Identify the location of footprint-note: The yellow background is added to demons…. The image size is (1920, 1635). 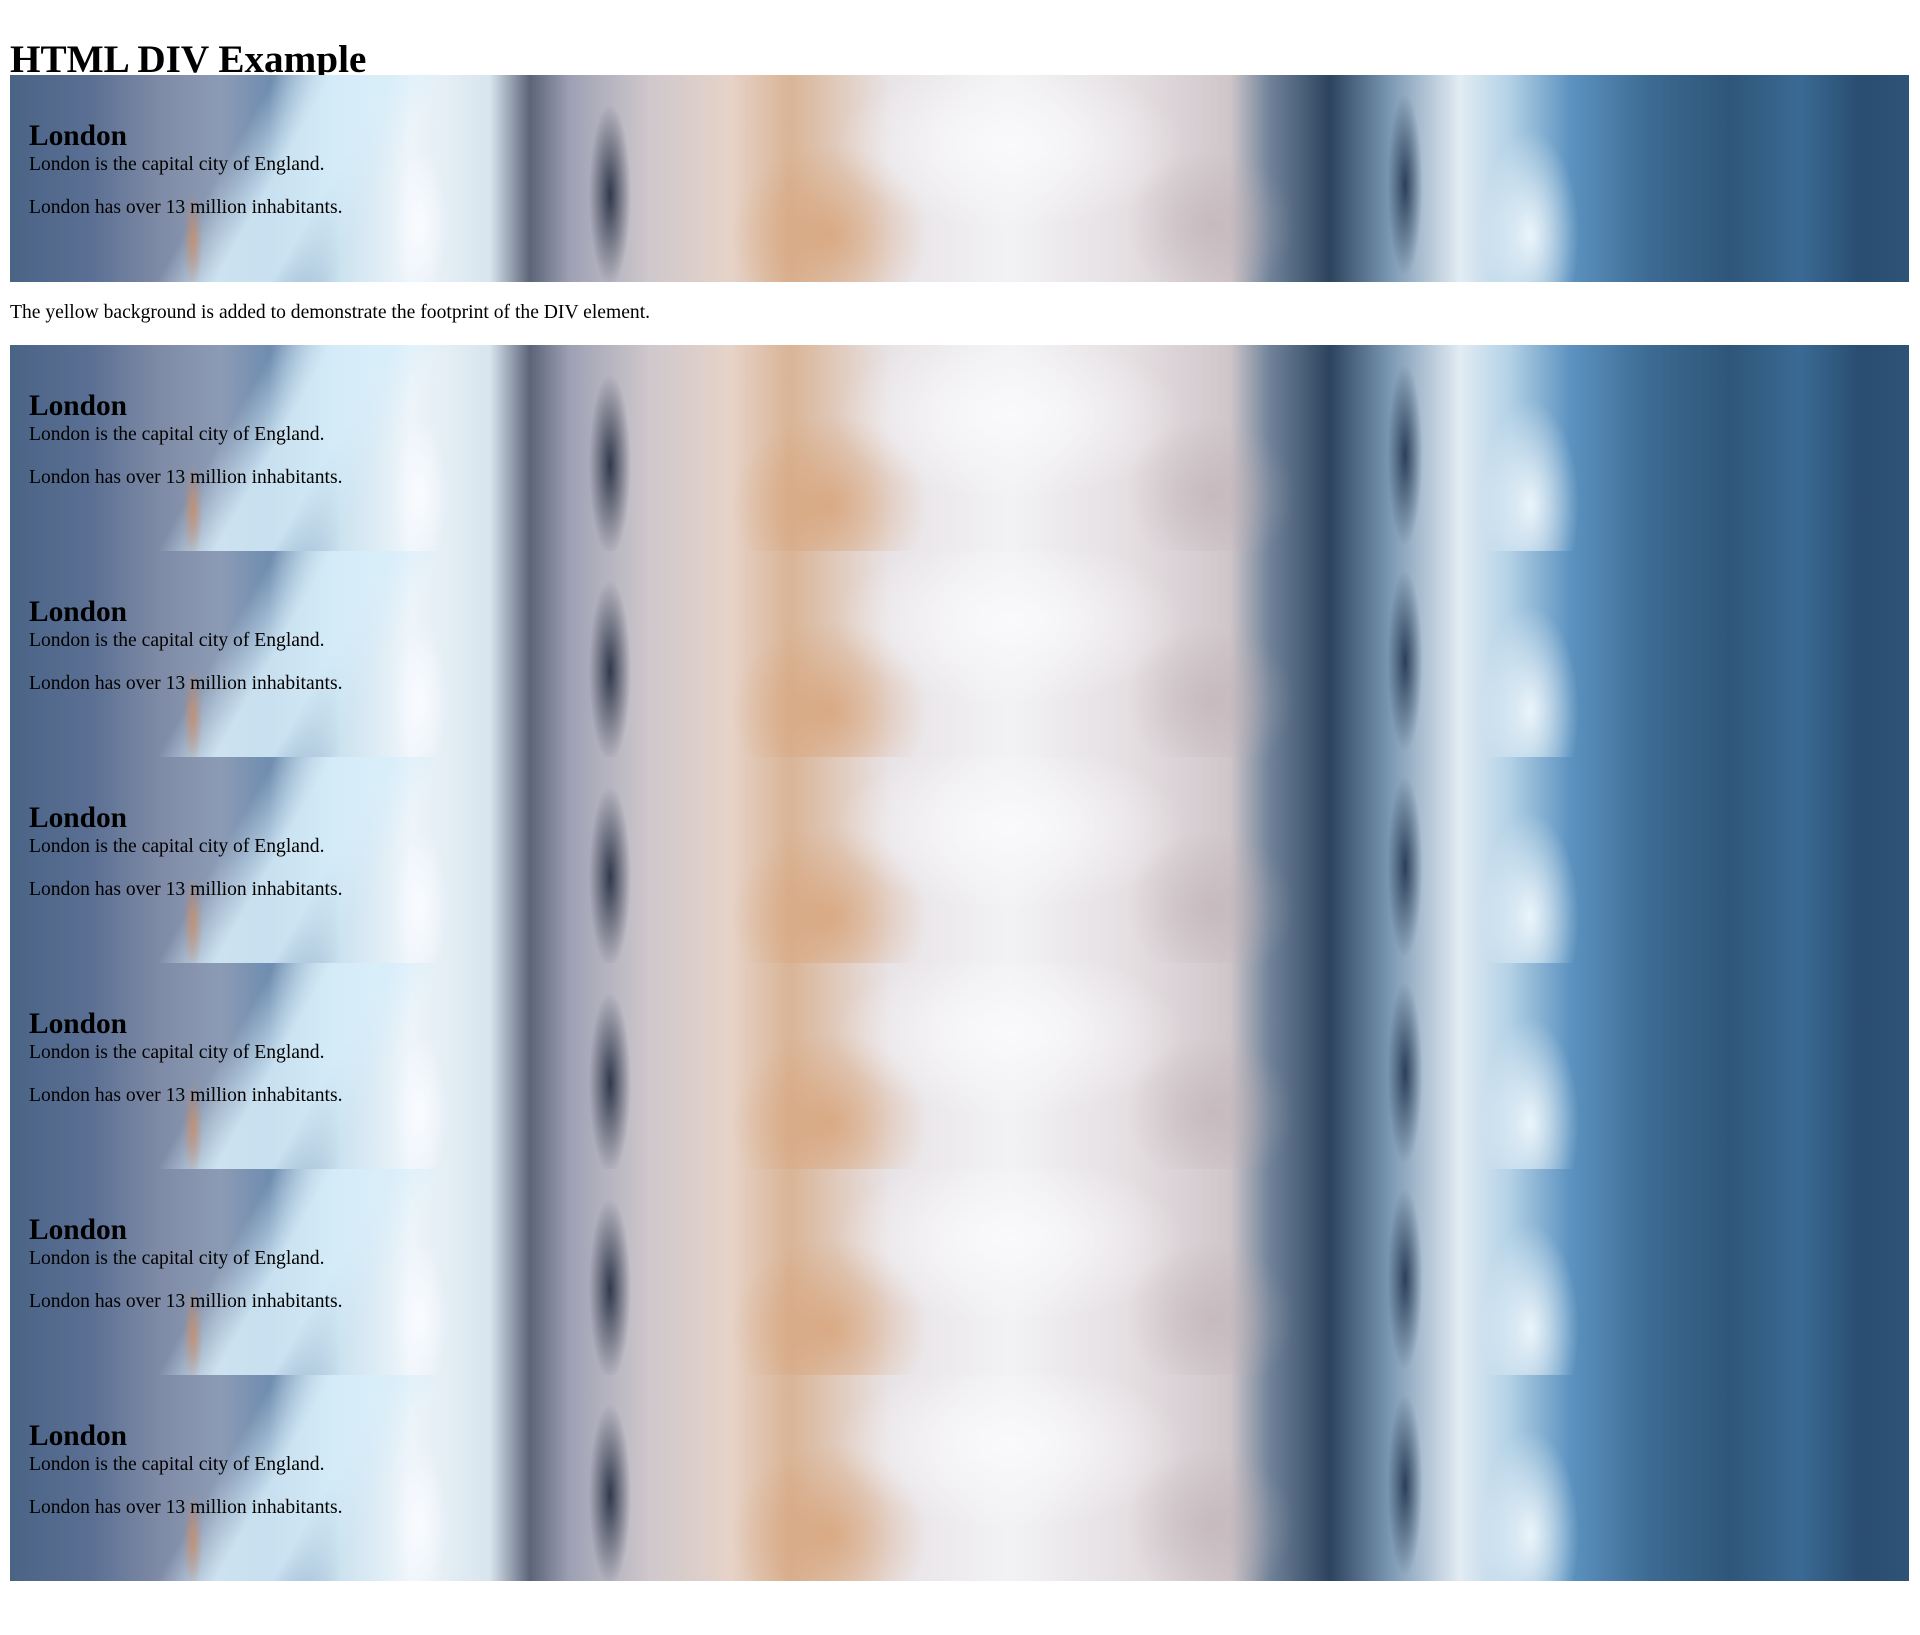
(330, 312).